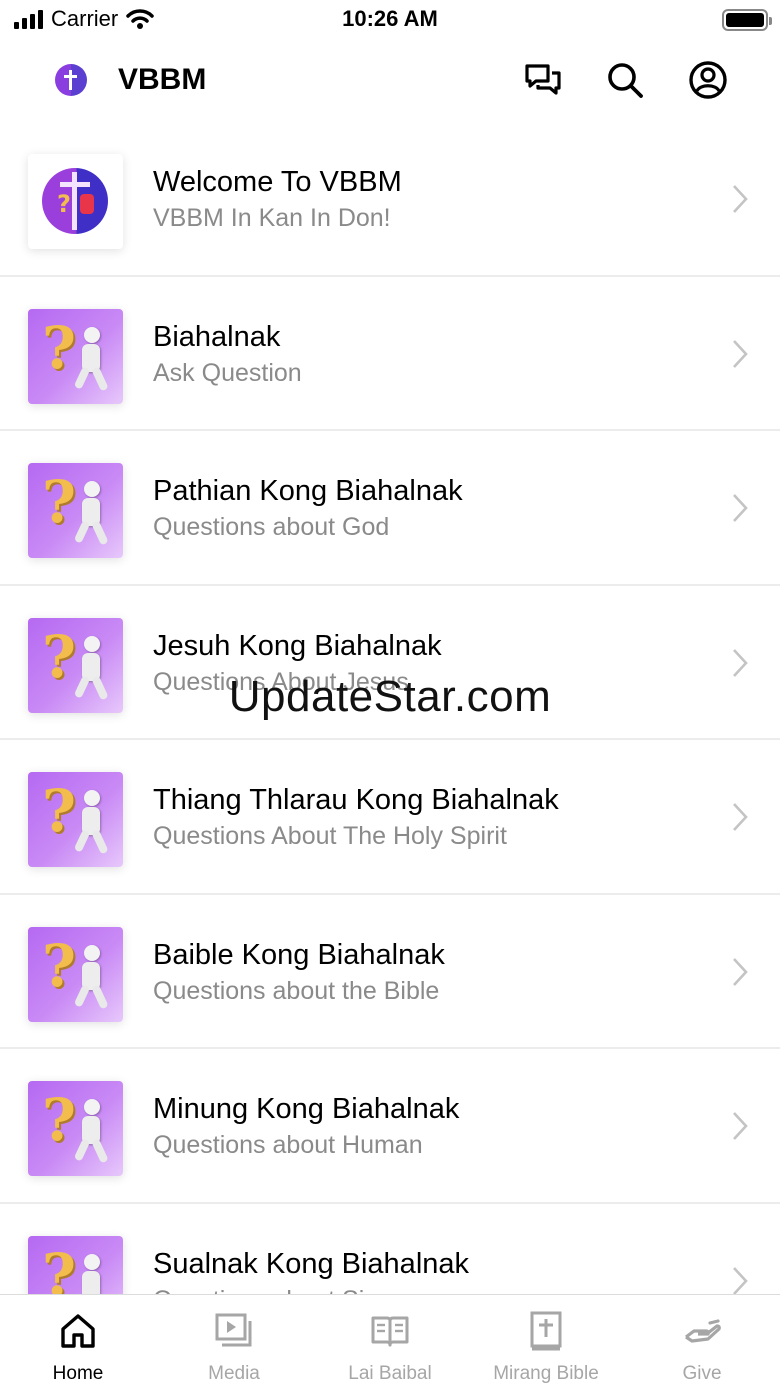  I want to click on tab-label: Give, so click(702, 1373).